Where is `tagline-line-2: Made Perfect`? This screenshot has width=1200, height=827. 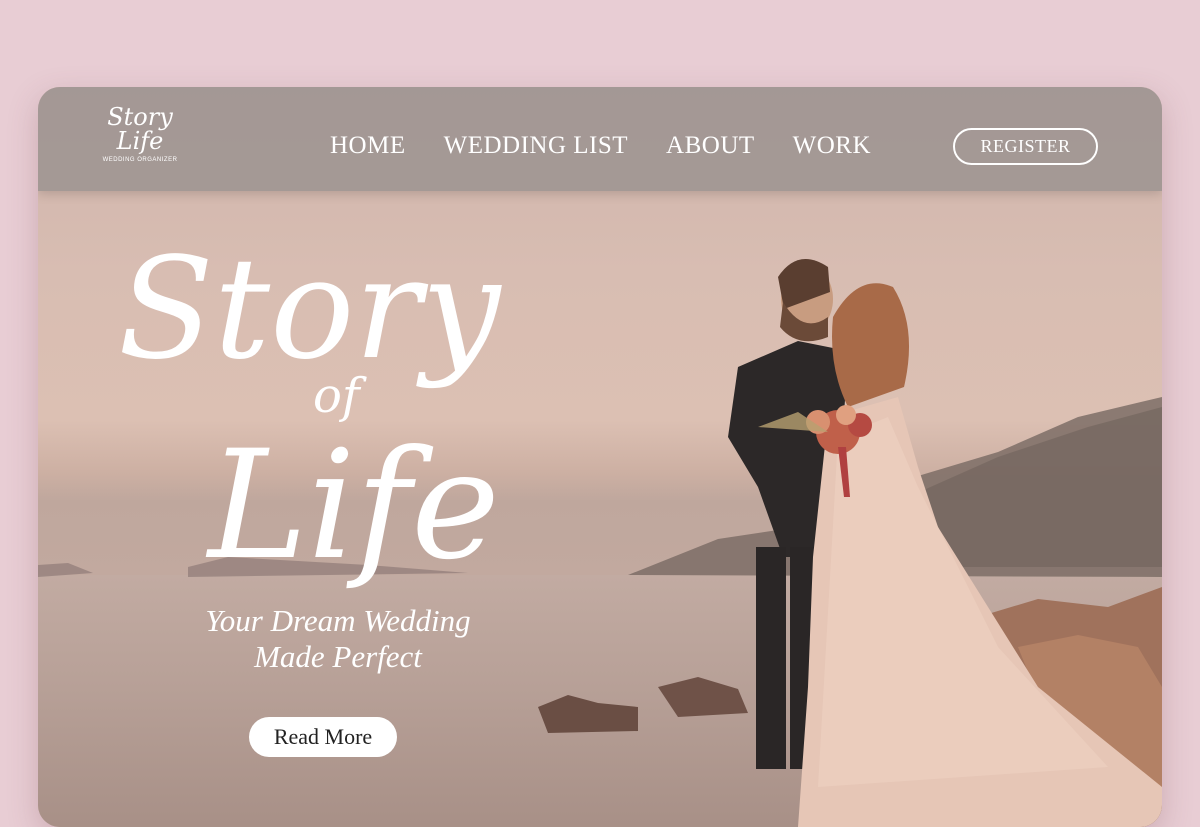
tagline-line-2: Made Perfect is located at coordinates (338, 656).